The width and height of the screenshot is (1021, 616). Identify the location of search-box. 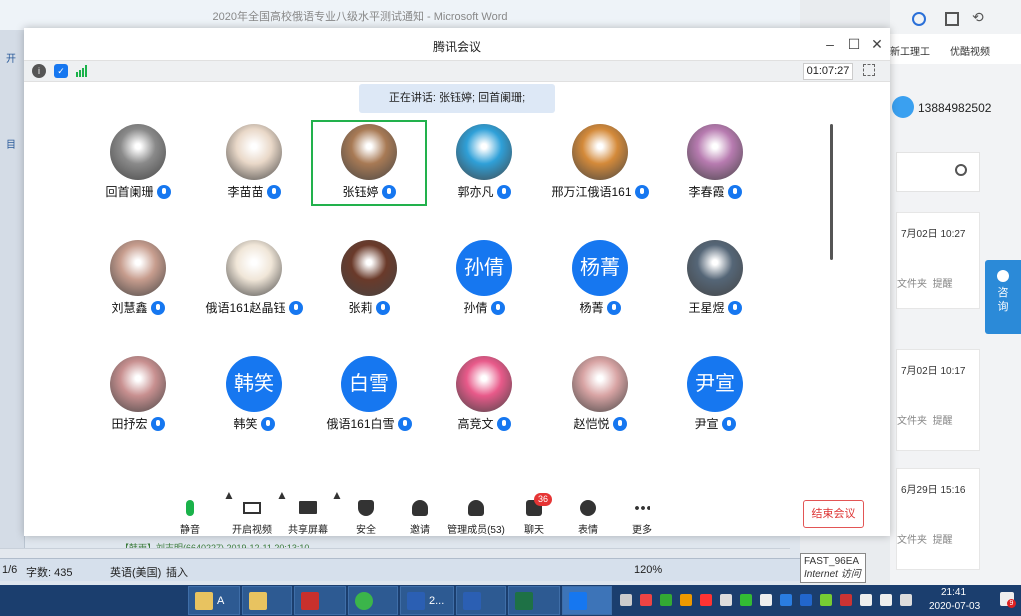
(938, 172).